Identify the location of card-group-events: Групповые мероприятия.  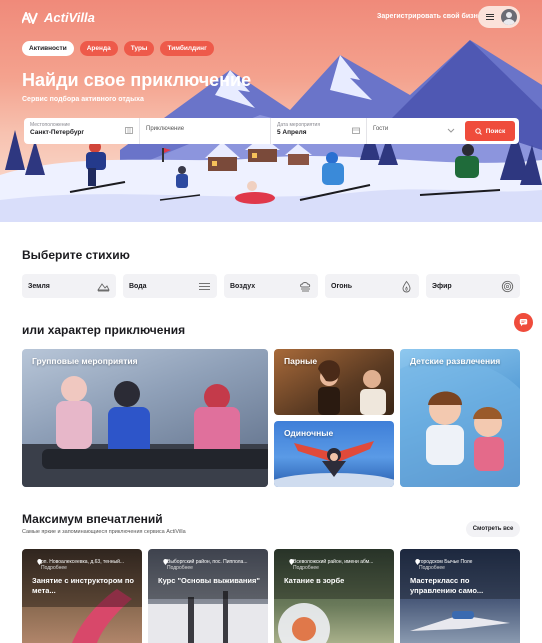
(145, 418).